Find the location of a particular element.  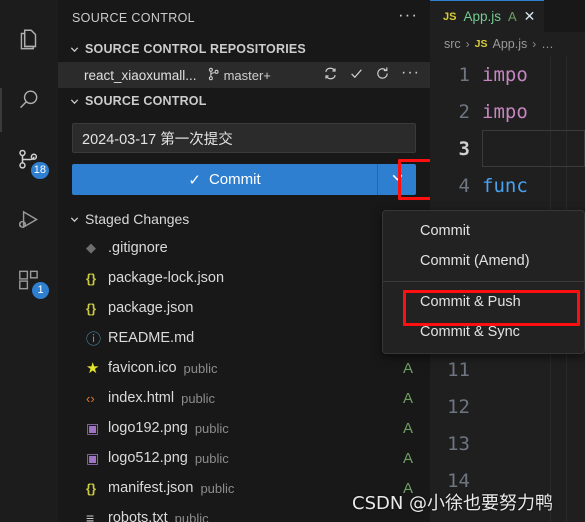

run-debug-icon is located at coordinates (29, 220).